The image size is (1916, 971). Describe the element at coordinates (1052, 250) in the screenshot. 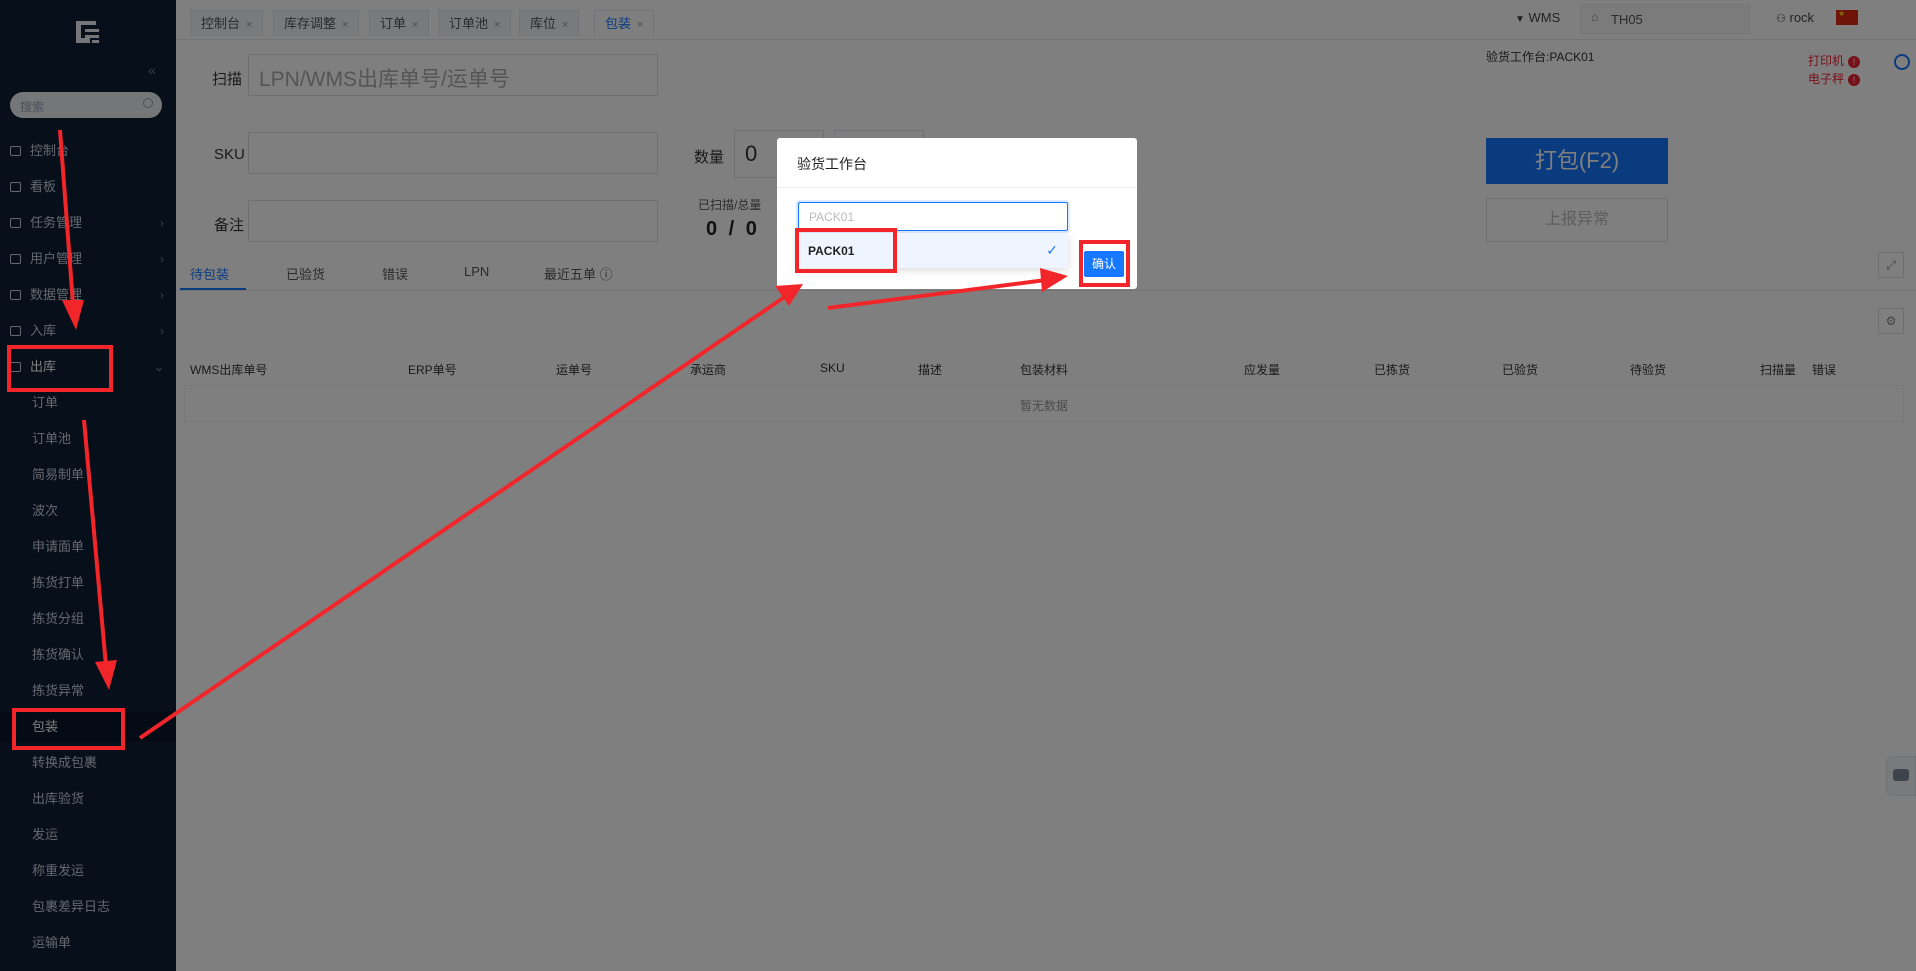

I see `checkmark-icon: ✓` at that location.